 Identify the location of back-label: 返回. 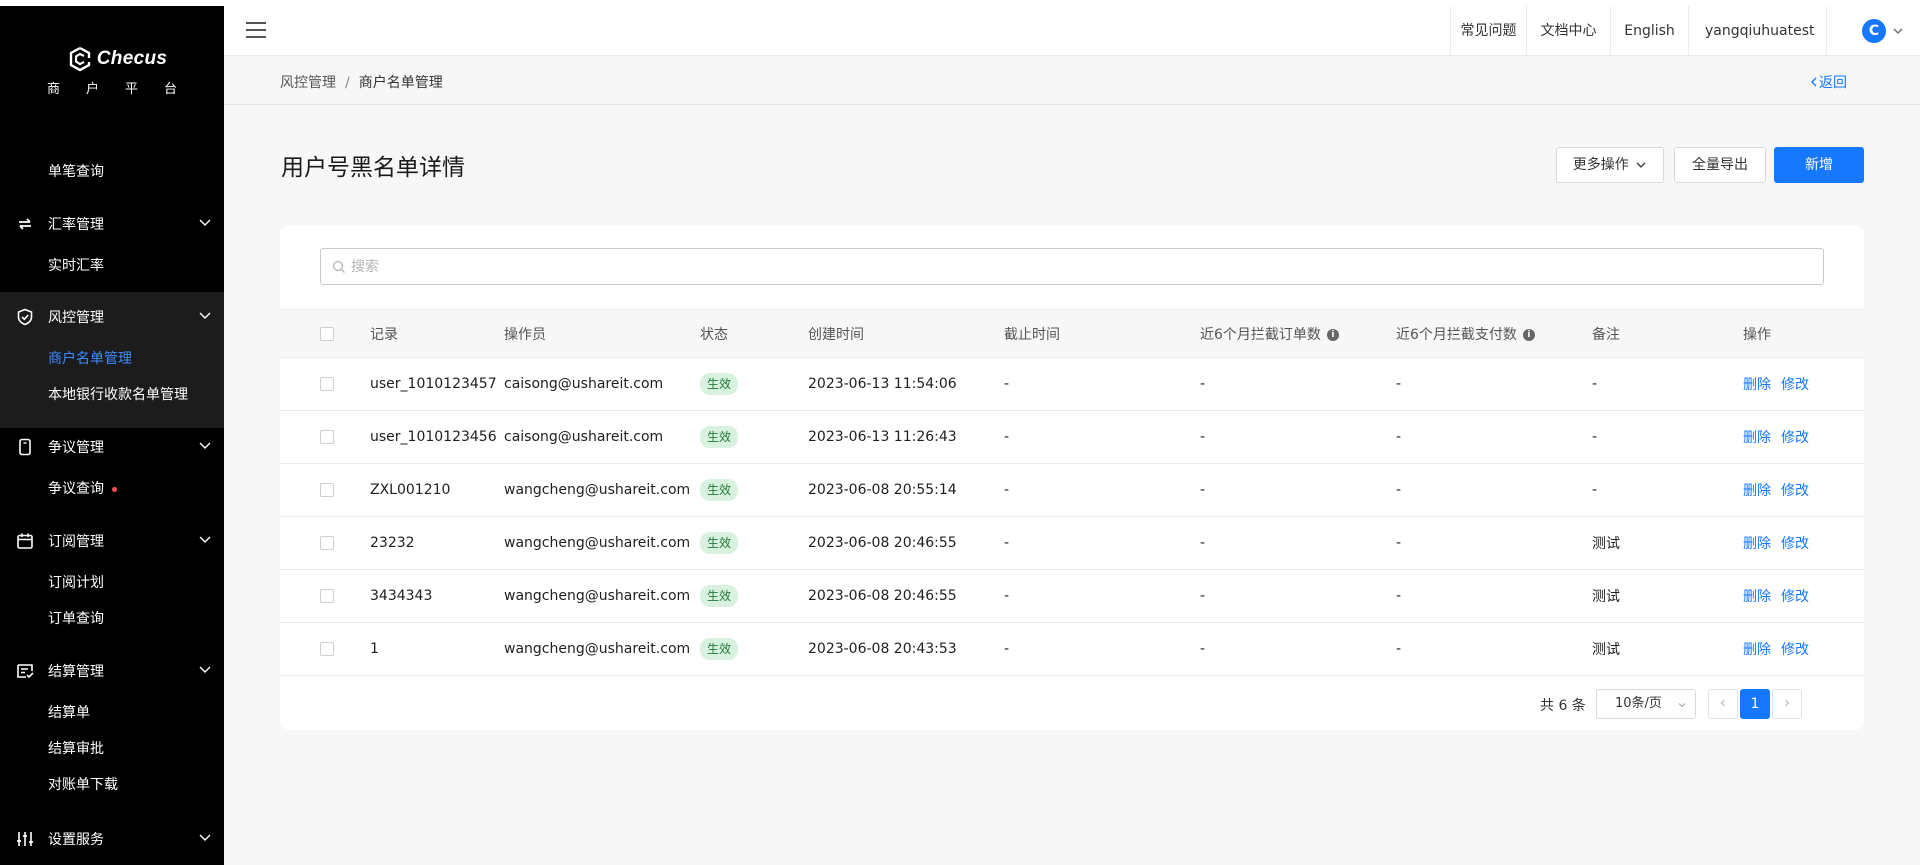
(1833, 83).